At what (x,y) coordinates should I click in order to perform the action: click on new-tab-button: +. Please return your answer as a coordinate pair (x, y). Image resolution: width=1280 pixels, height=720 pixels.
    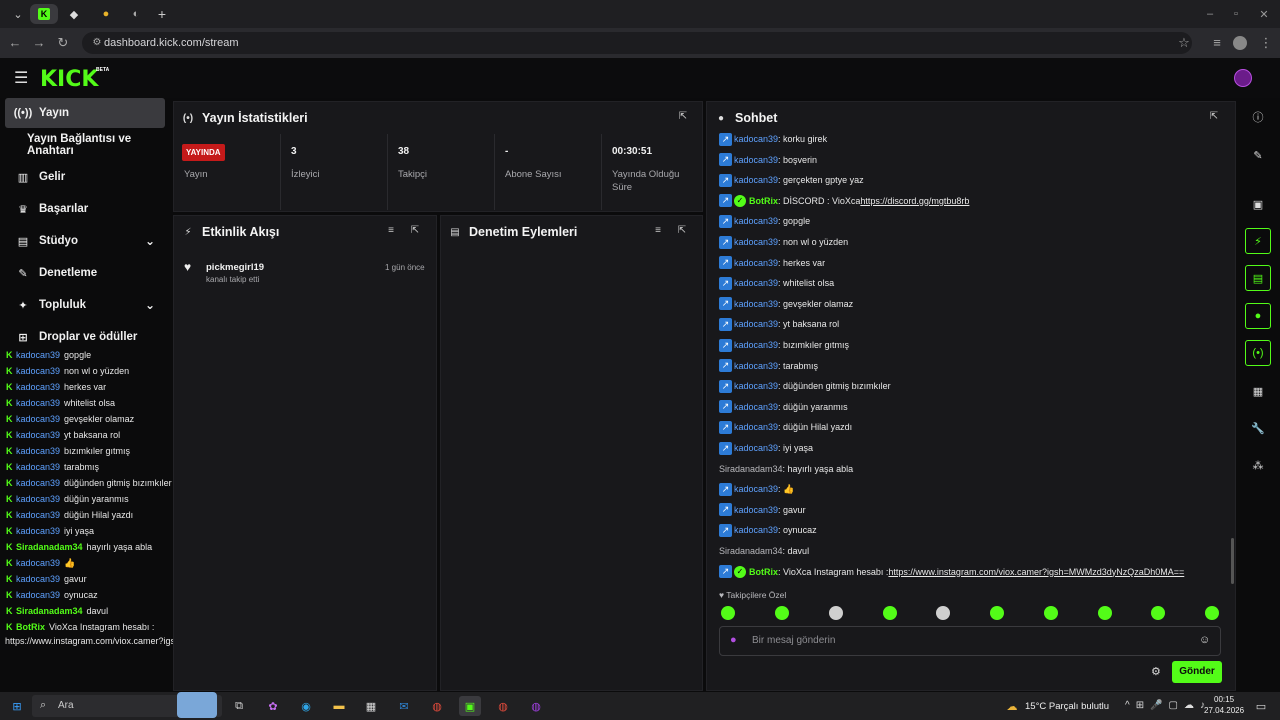
    Looking at the image, I should click on (162, 14).